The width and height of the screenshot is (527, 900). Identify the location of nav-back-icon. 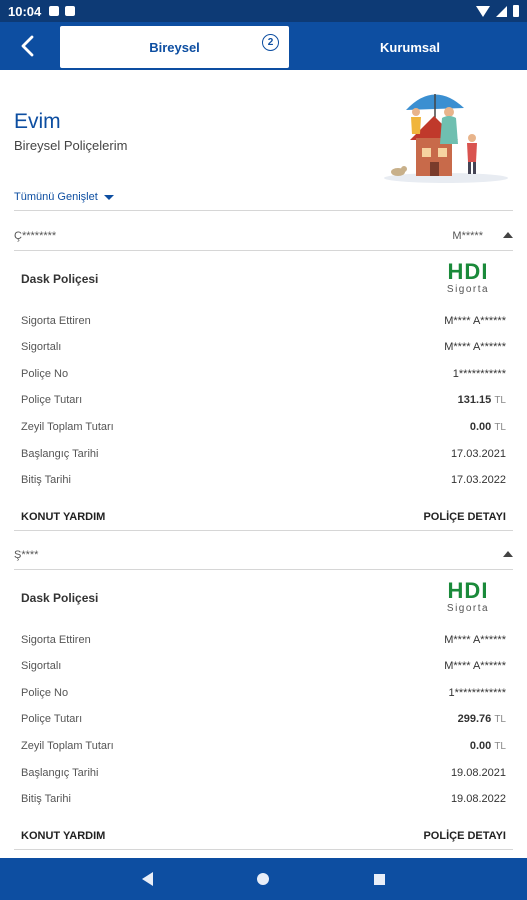
(148, 879).